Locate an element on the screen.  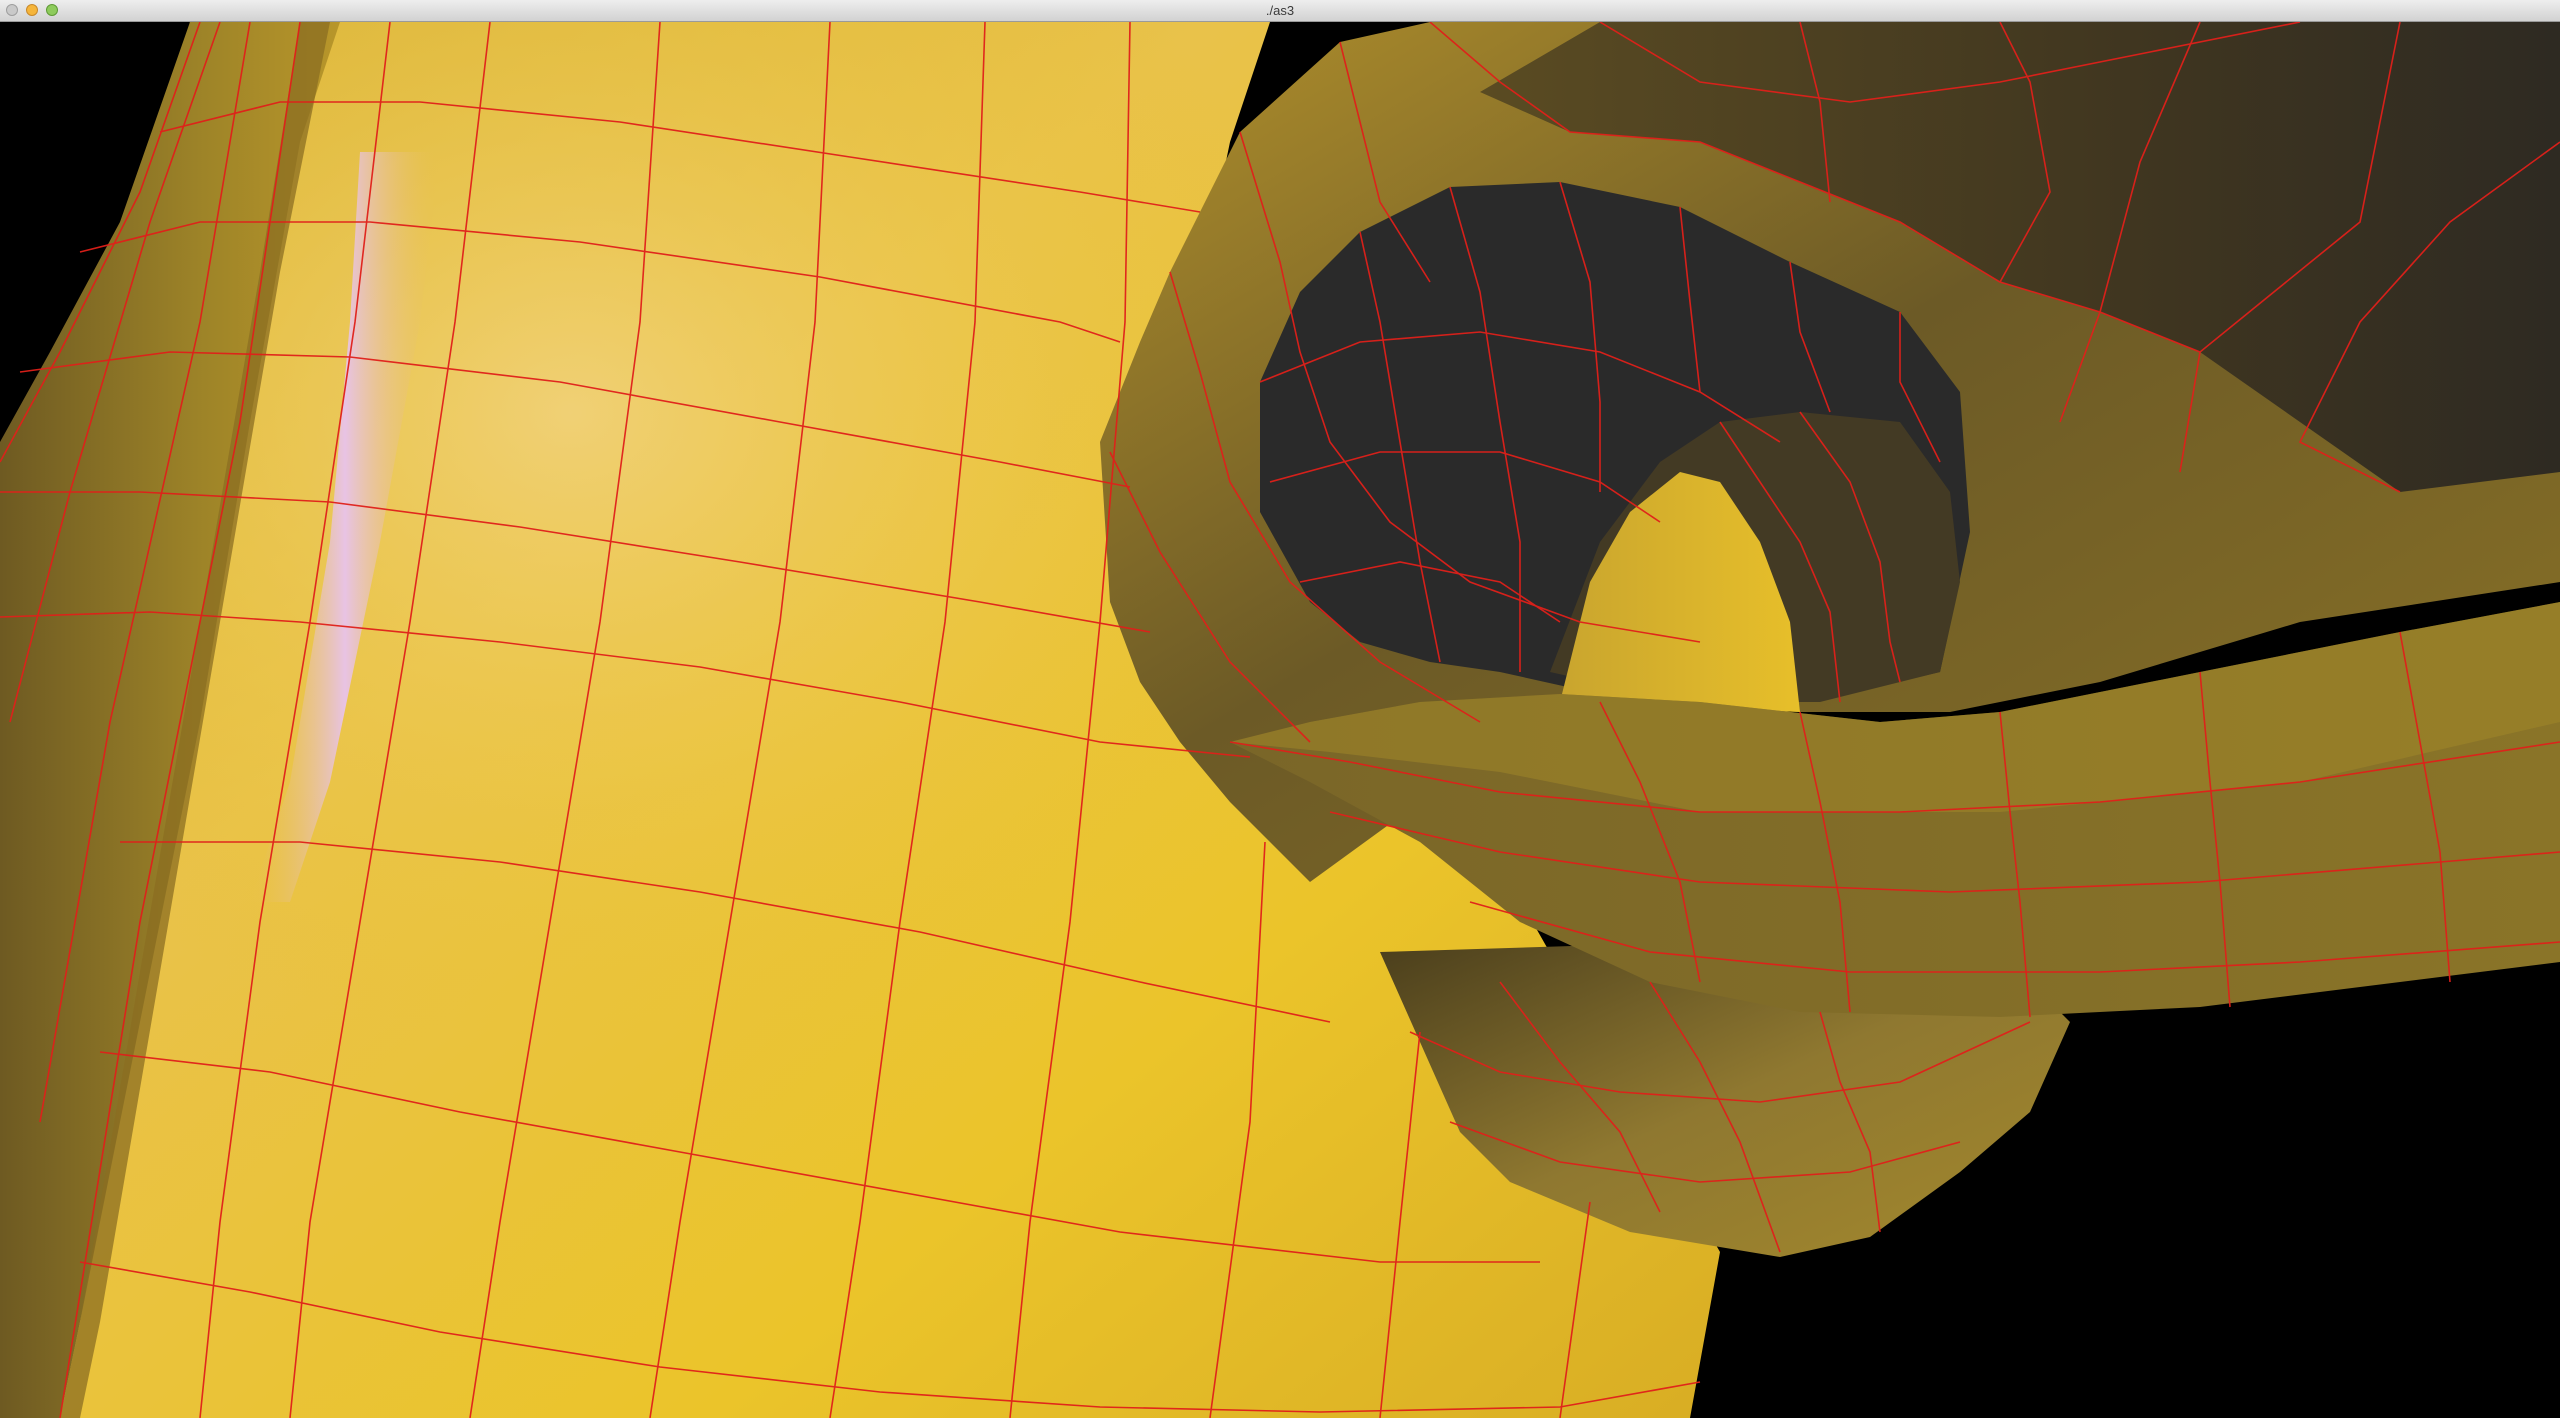
title-bar: ./as3 is located at coordinates (1280, 11).